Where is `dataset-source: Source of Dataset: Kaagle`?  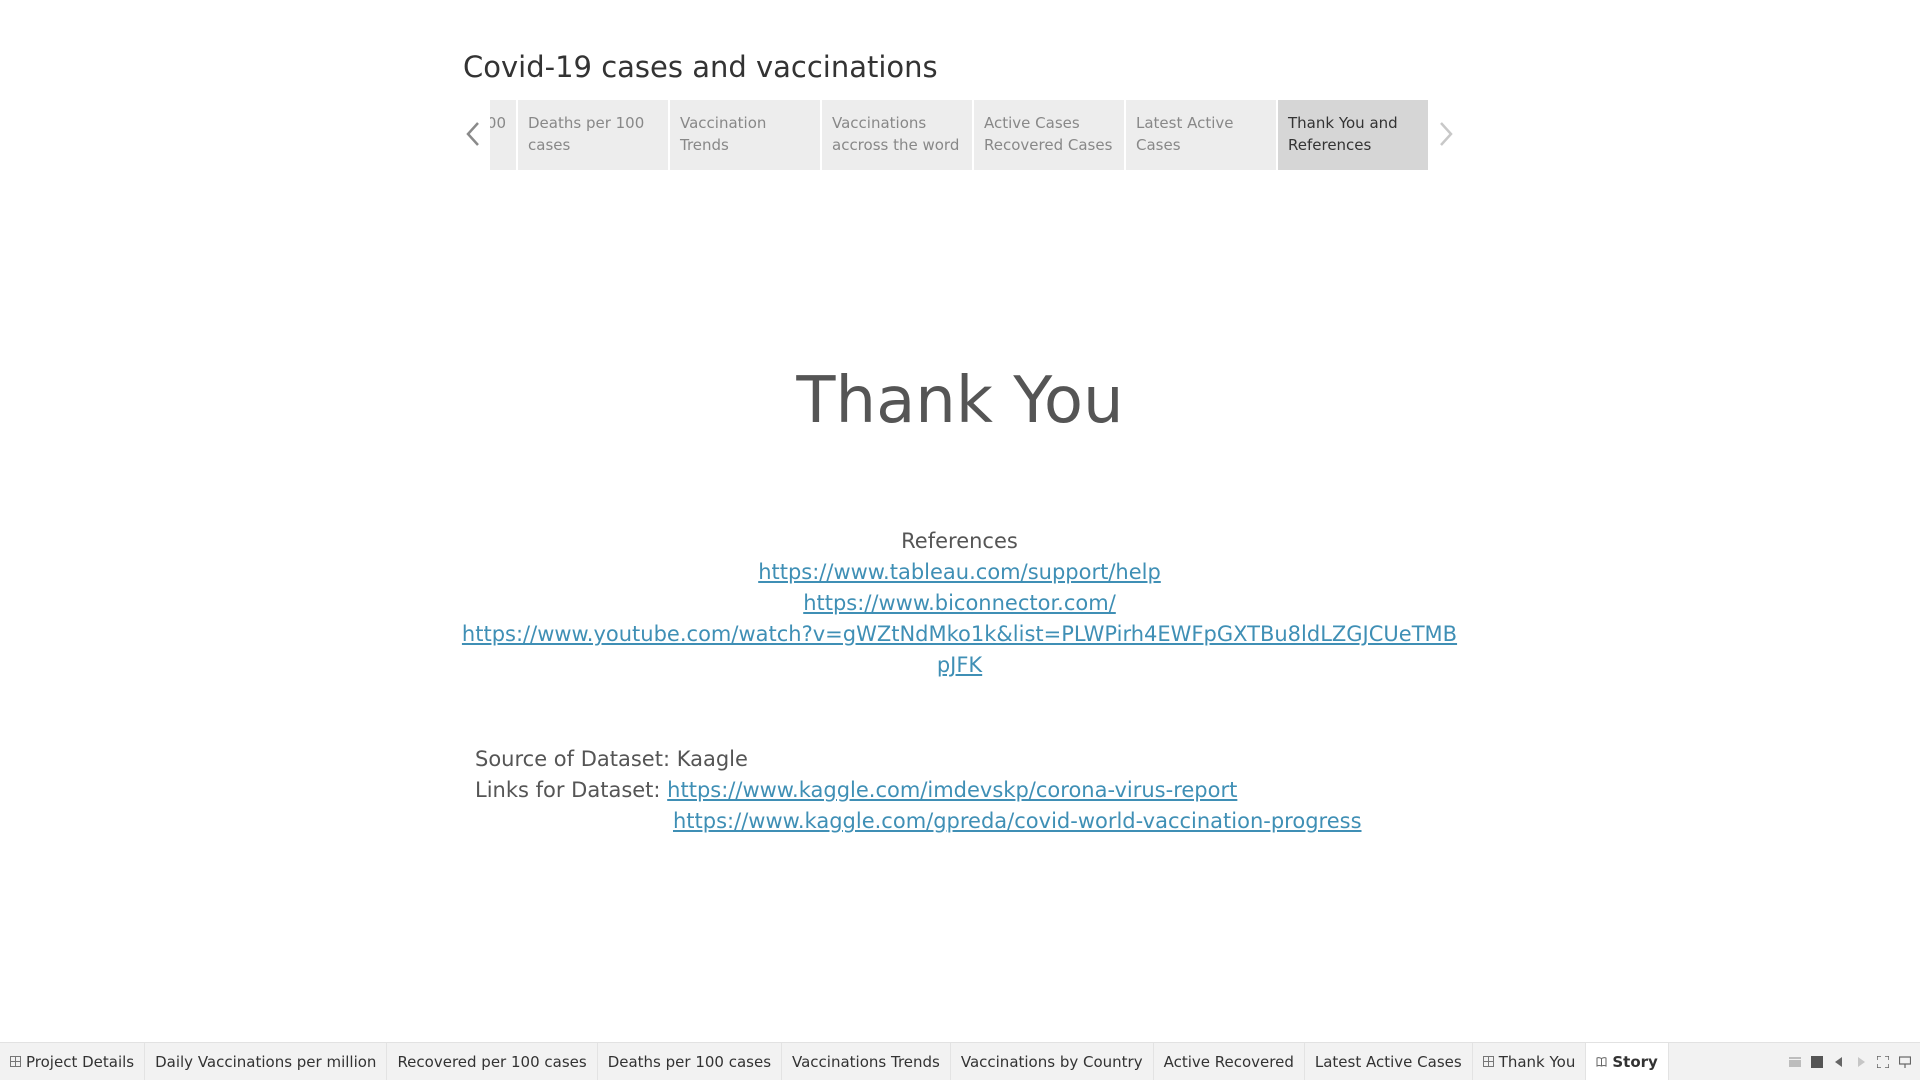 dataset-source: Source of Dataset: Kaagle is located at coordinates (611, 759).